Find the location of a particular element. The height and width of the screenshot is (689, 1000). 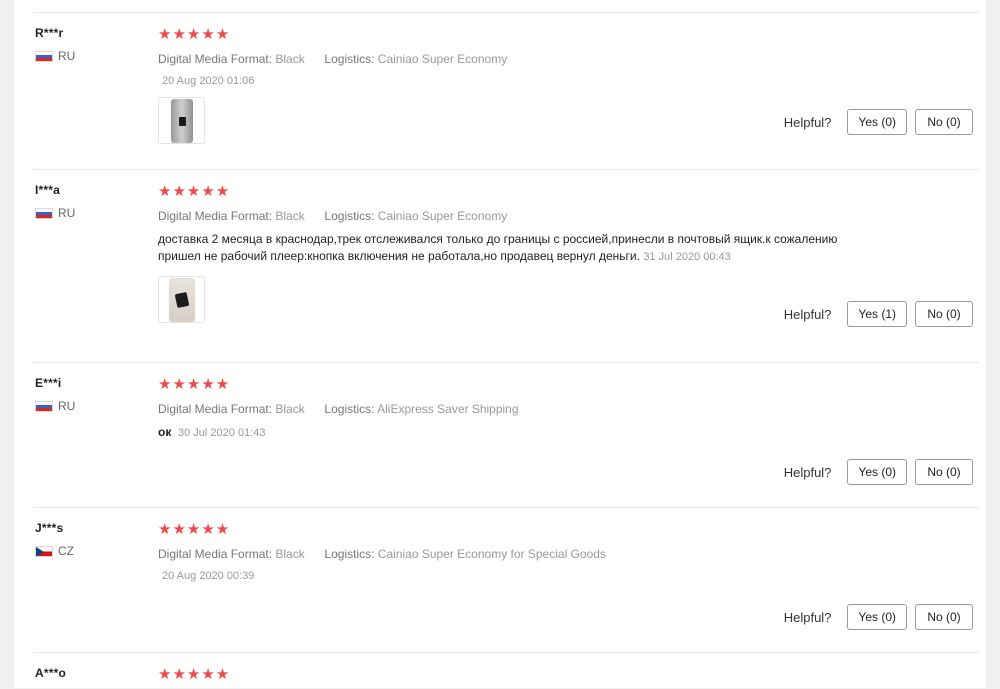

reviewer-info: A***o is located at coordinates (50, 673).